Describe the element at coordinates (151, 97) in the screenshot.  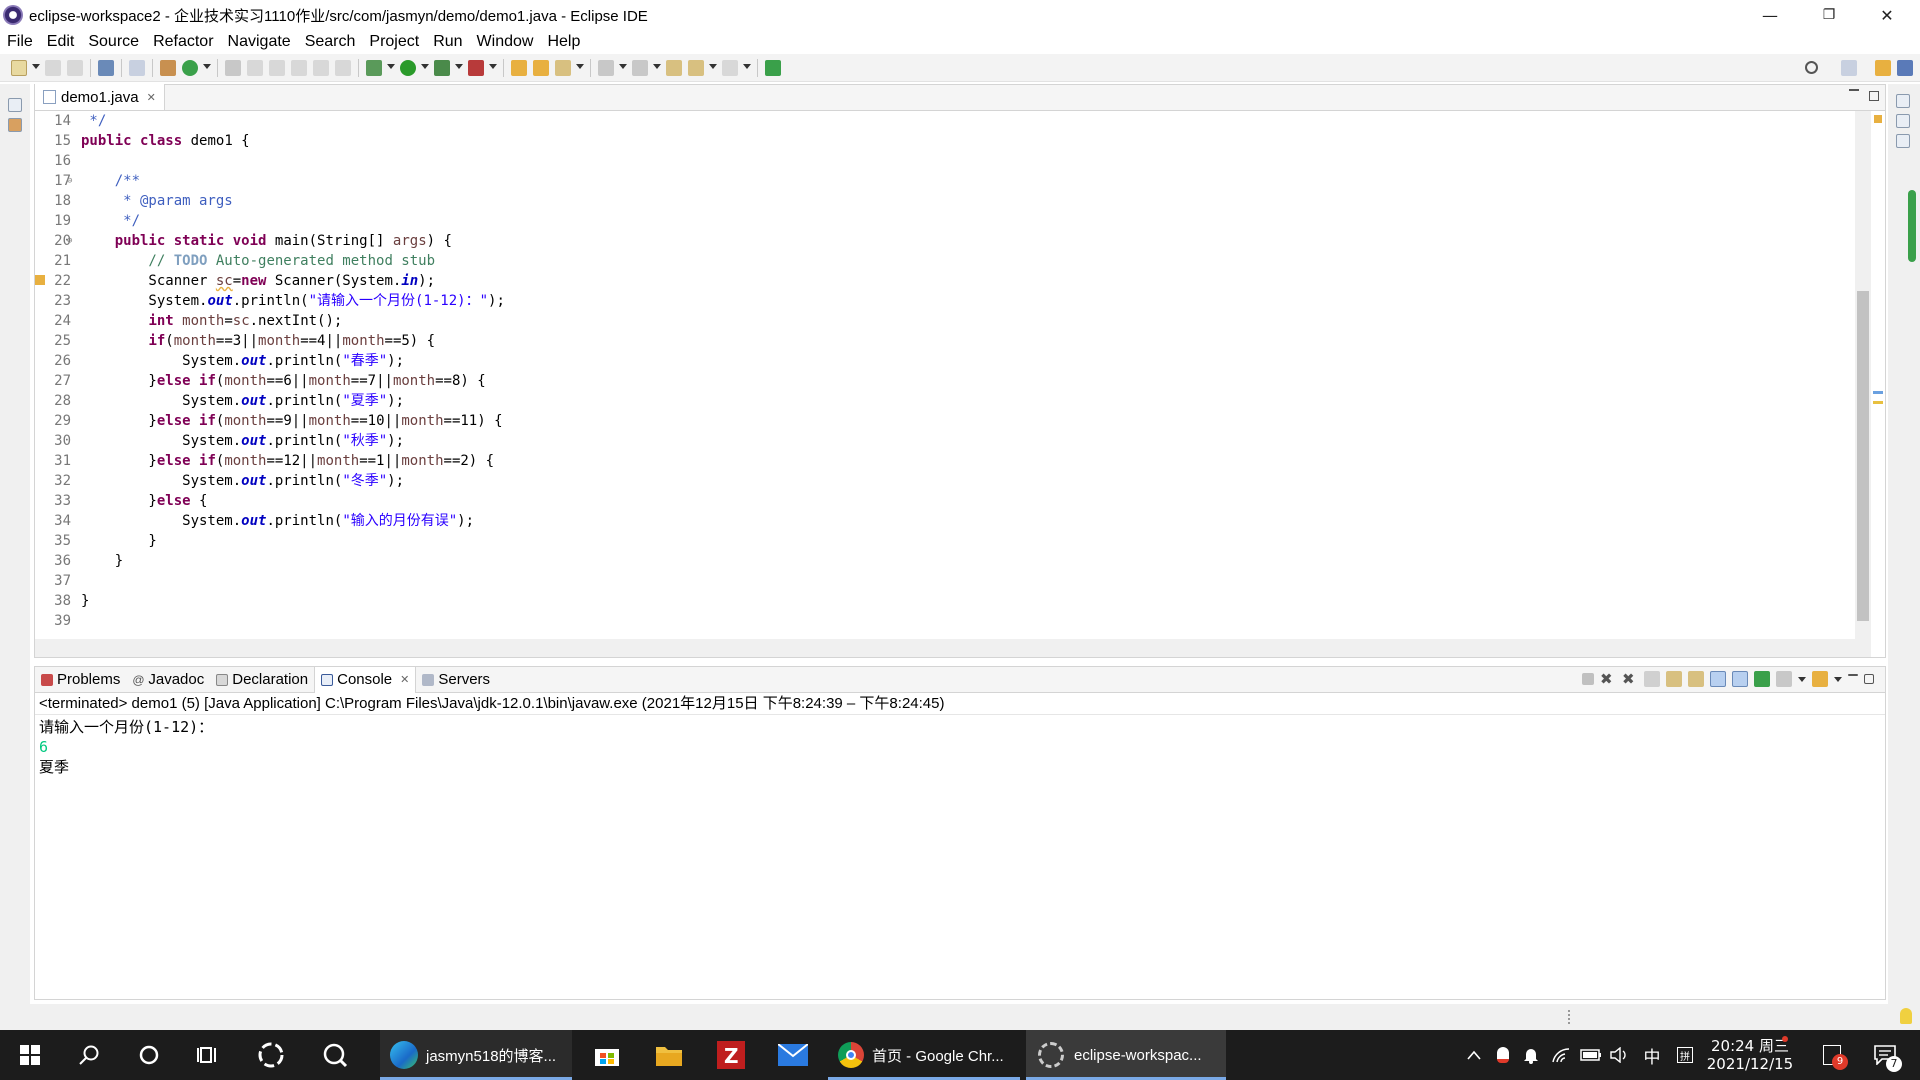
I see `close-tab-icon: ✕` at that location.